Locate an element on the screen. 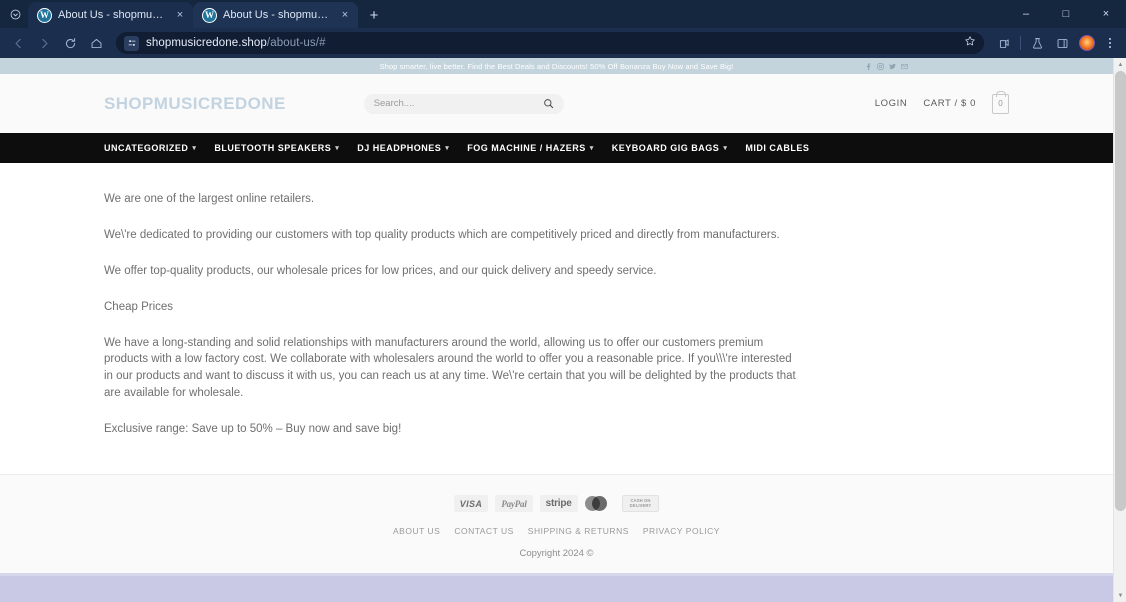  mastercard-circle-right is located at coordinates (599, 504).